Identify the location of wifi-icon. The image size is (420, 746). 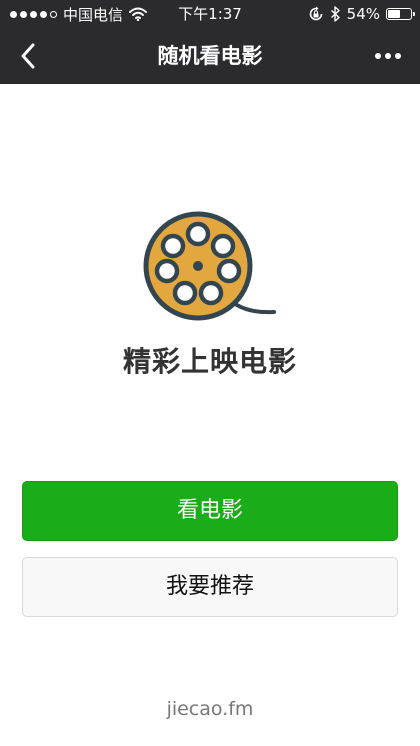
(138, 14).